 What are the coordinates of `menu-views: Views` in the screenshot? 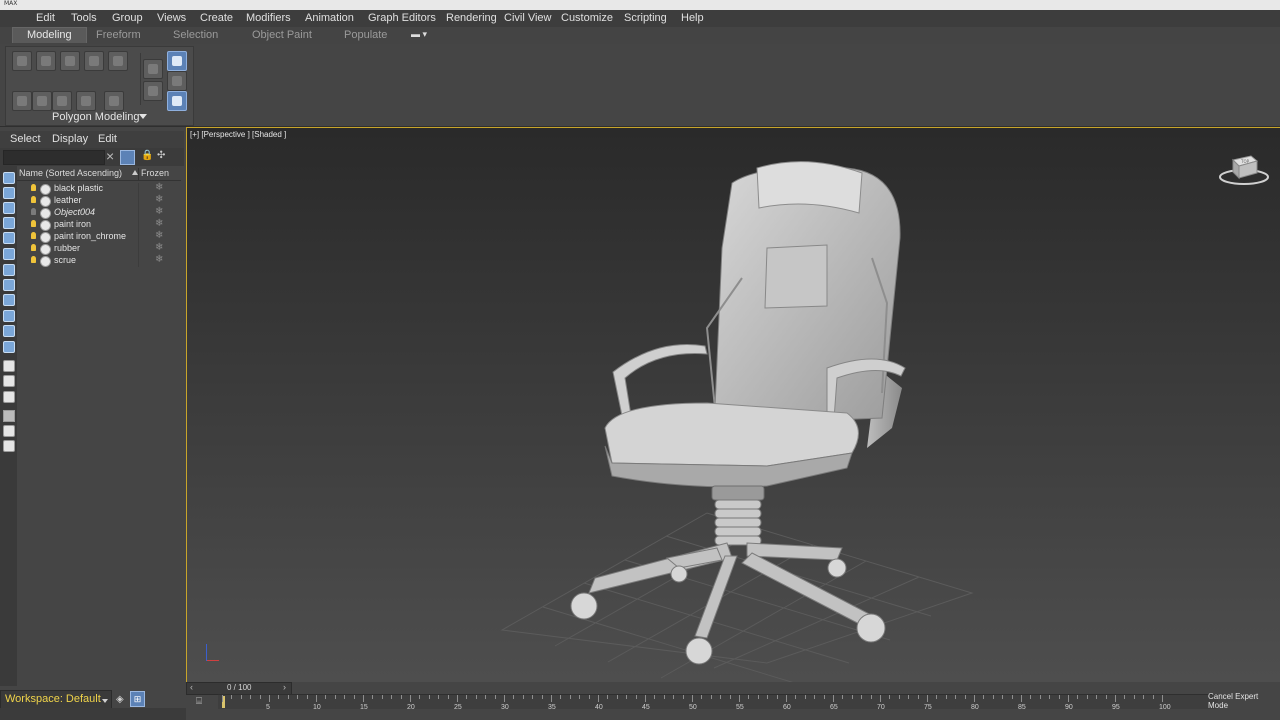 It's located at (171, 18).